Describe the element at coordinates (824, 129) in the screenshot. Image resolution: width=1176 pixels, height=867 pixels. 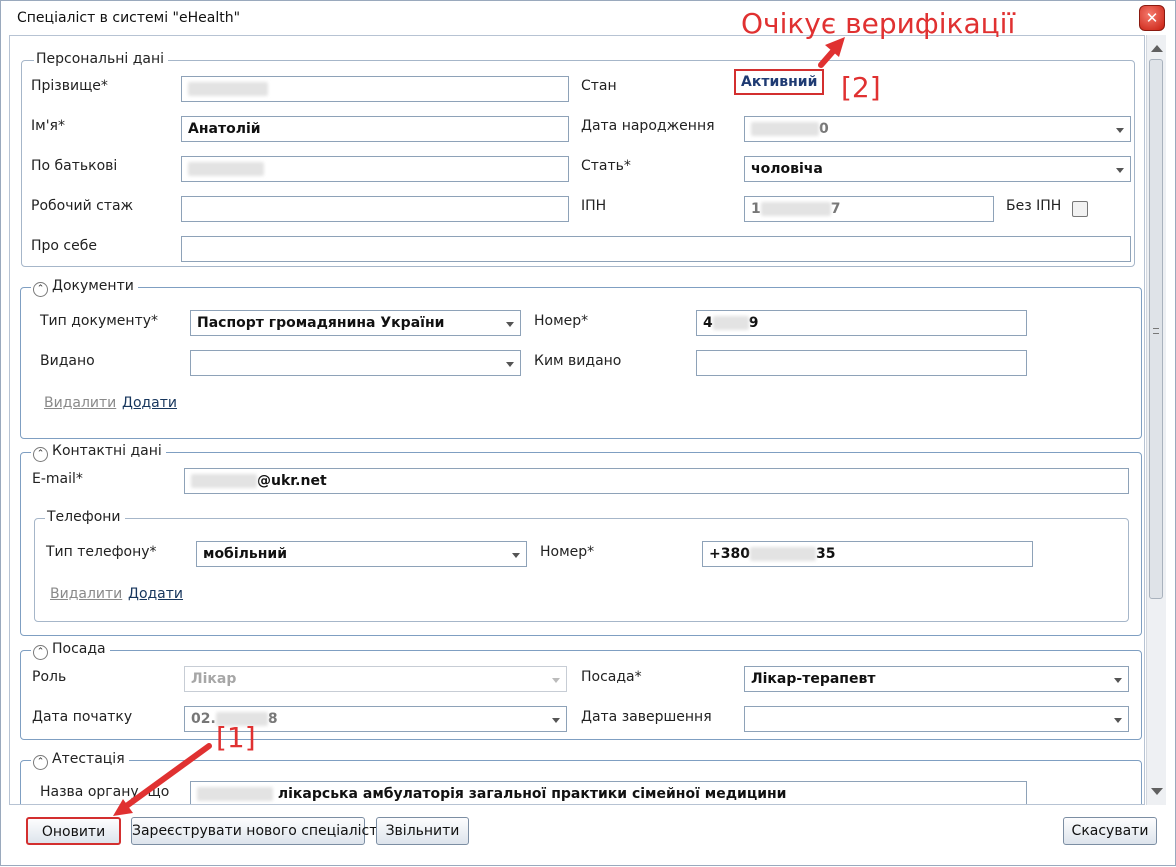
I see `birthdate-suffix: 0` at that location.